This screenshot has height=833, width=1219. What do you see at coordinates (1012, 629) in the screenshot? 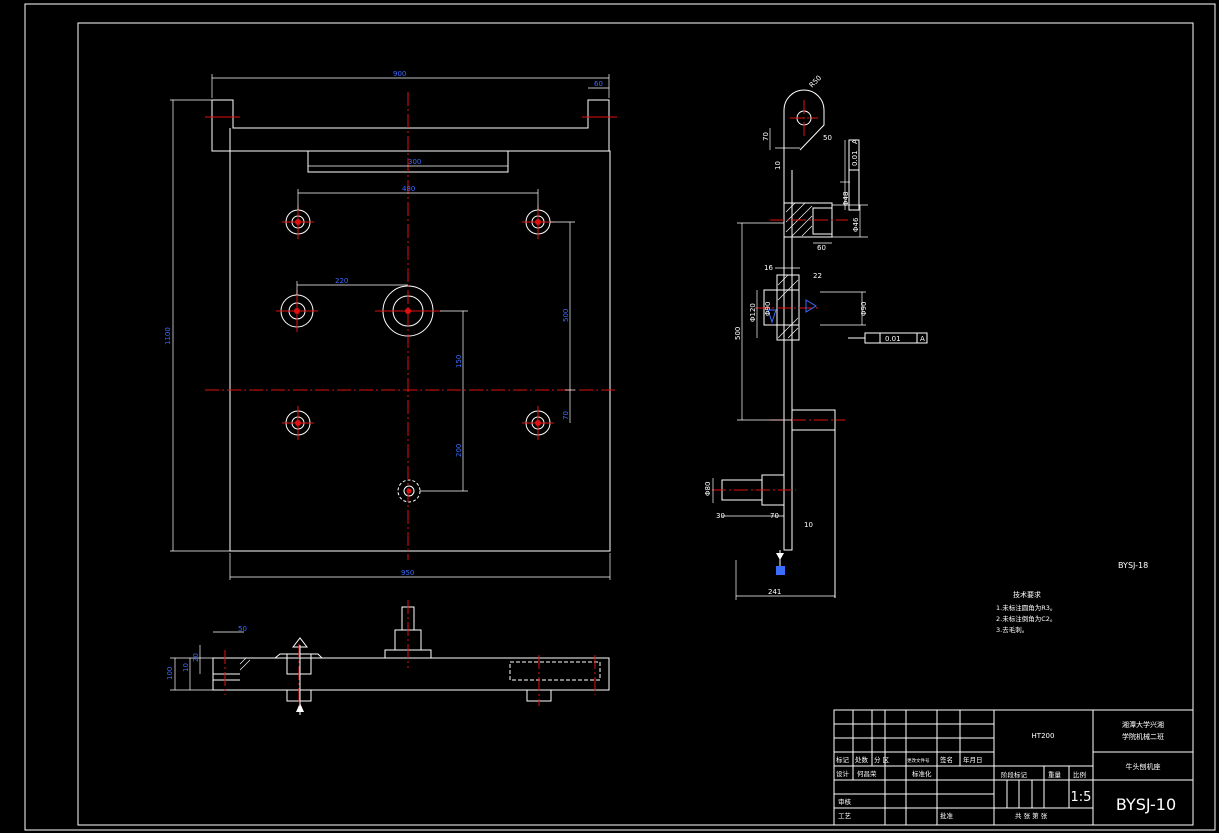
I see `notes-item-3: 3.去毛刺。` at bounding box center [1012, 629].